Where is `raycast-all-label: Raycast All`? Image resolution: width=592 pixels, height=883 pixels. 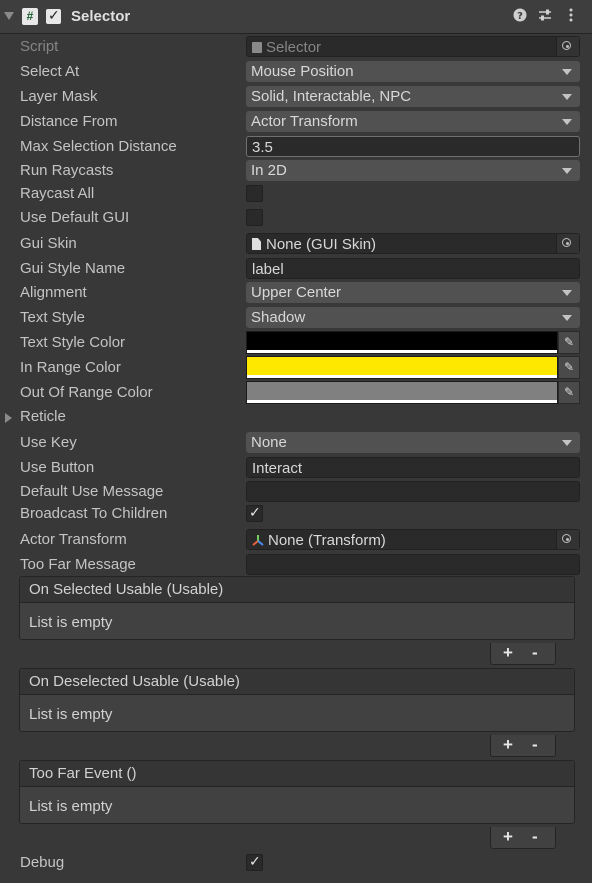 raycast-all-label: Raycast All is located at coordinates (57, 193).